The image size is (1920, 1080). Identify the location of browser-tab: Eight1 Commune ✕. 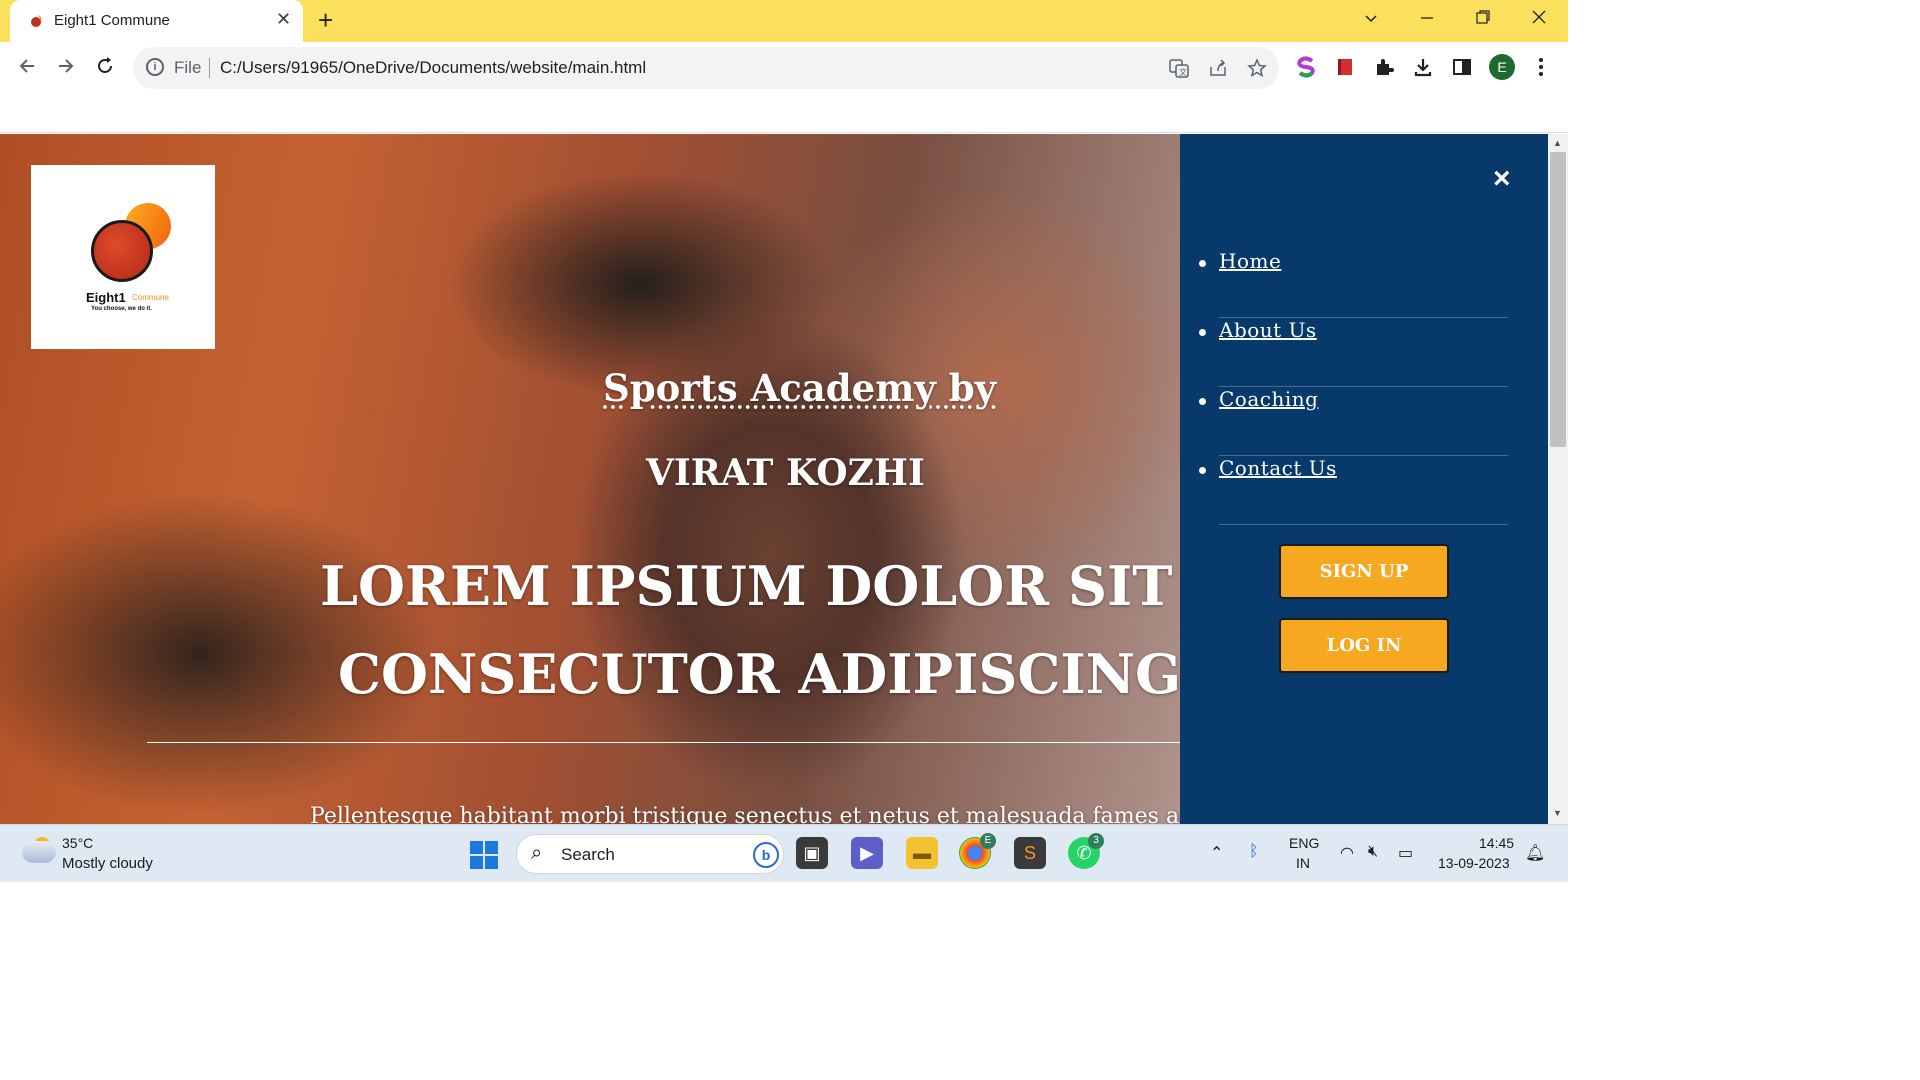
(156, 21).